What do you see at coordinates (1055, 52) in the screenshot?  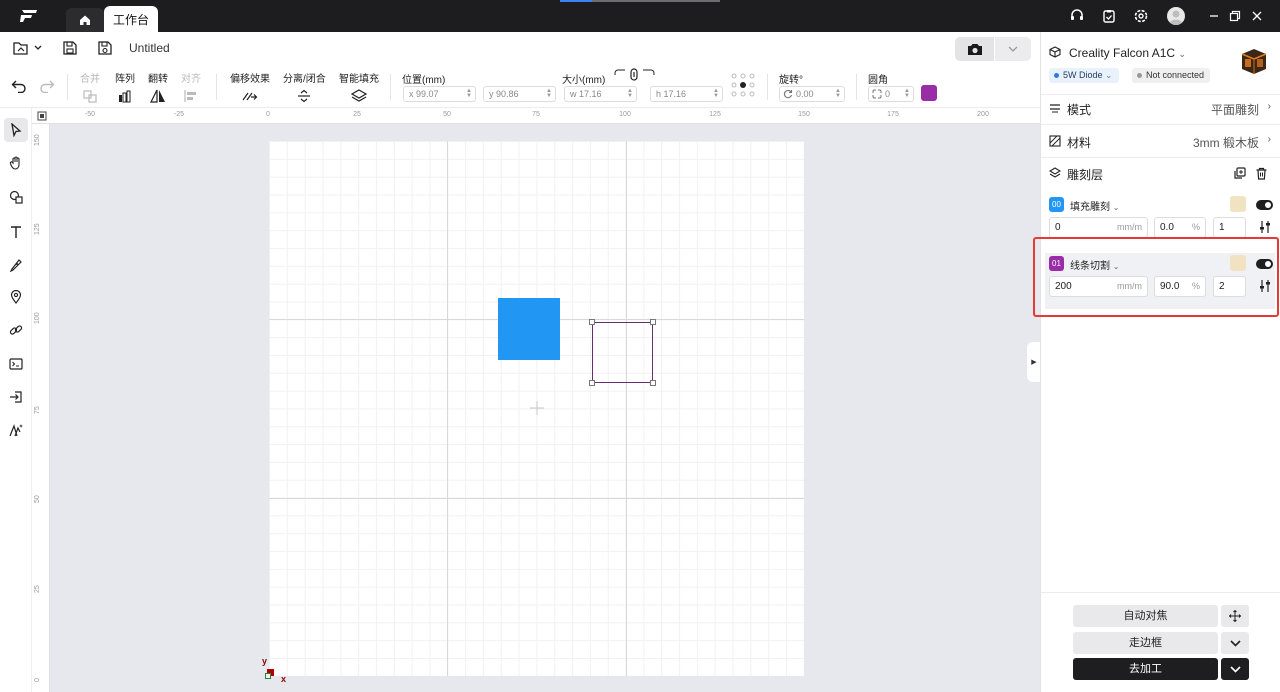 I see `device-cube-icon` at bounding box center [1055, 52].